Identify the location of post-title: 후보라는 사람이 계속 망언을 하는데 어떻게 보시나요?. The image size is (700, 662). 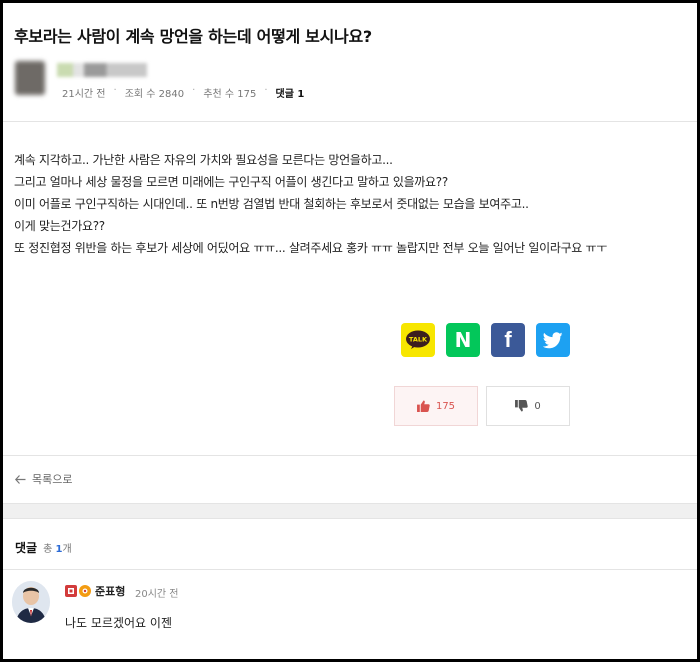
(193, 36).